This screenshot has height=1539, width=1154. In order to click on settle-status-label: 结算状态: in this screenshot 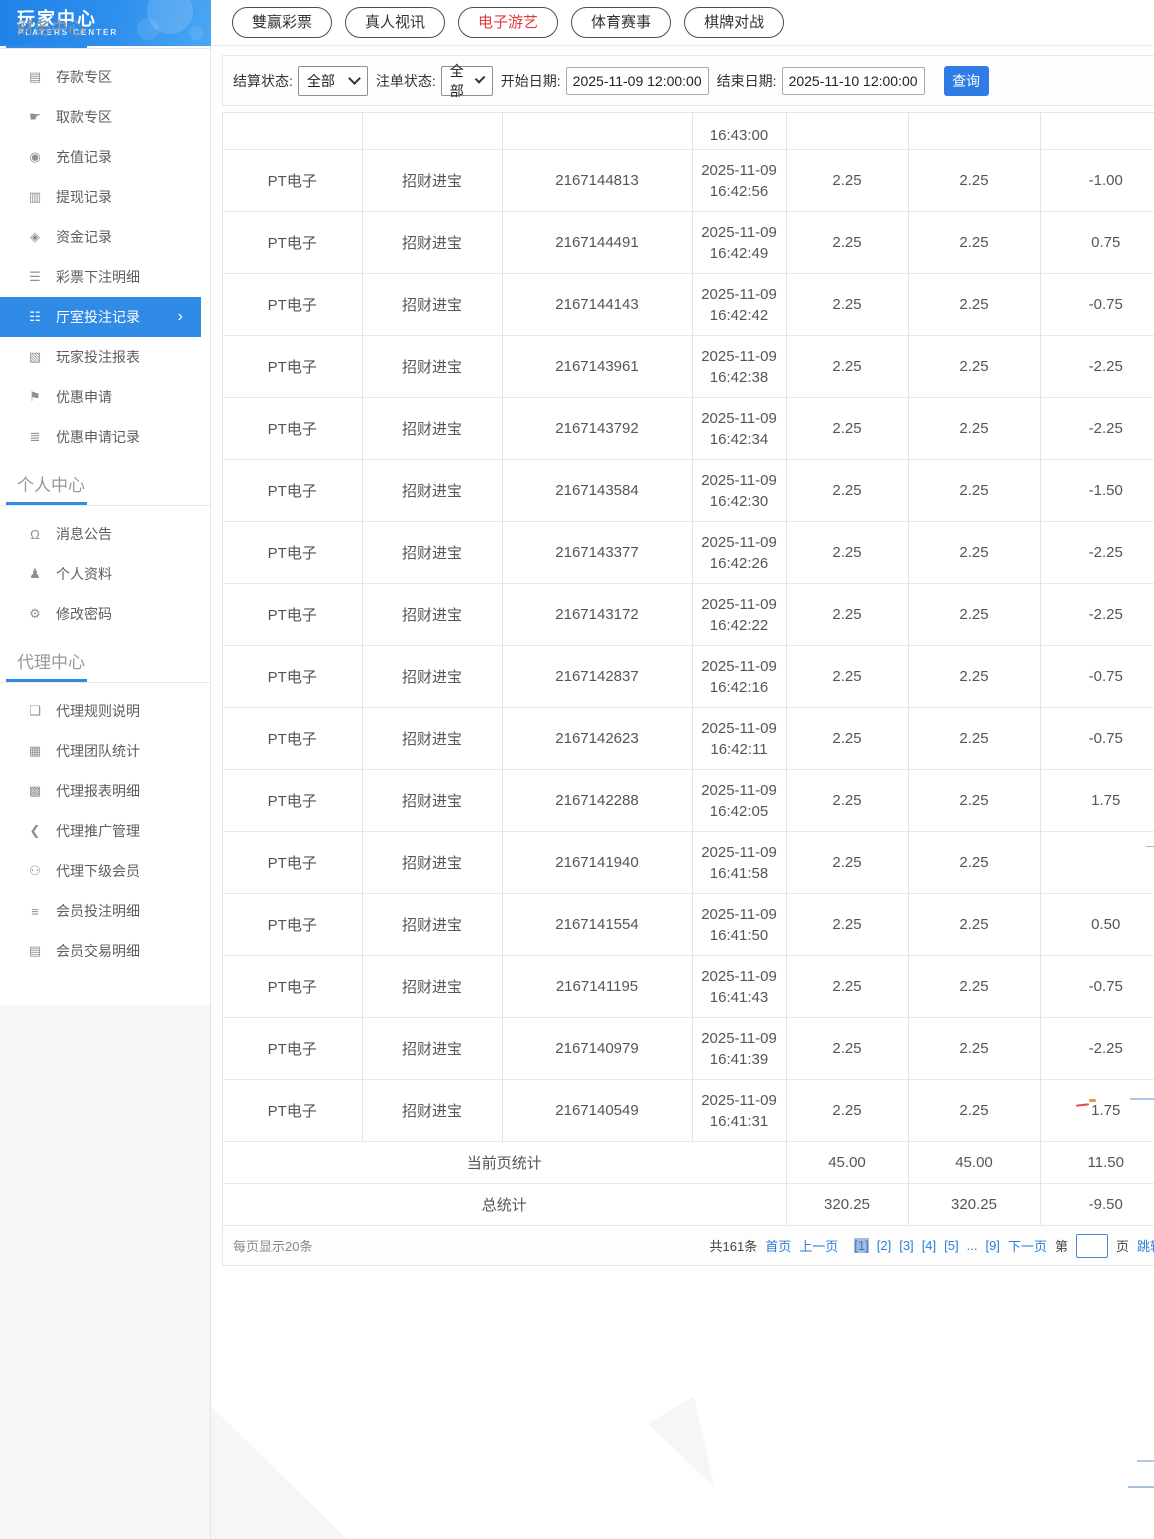, I will do `click(263, 80)`.